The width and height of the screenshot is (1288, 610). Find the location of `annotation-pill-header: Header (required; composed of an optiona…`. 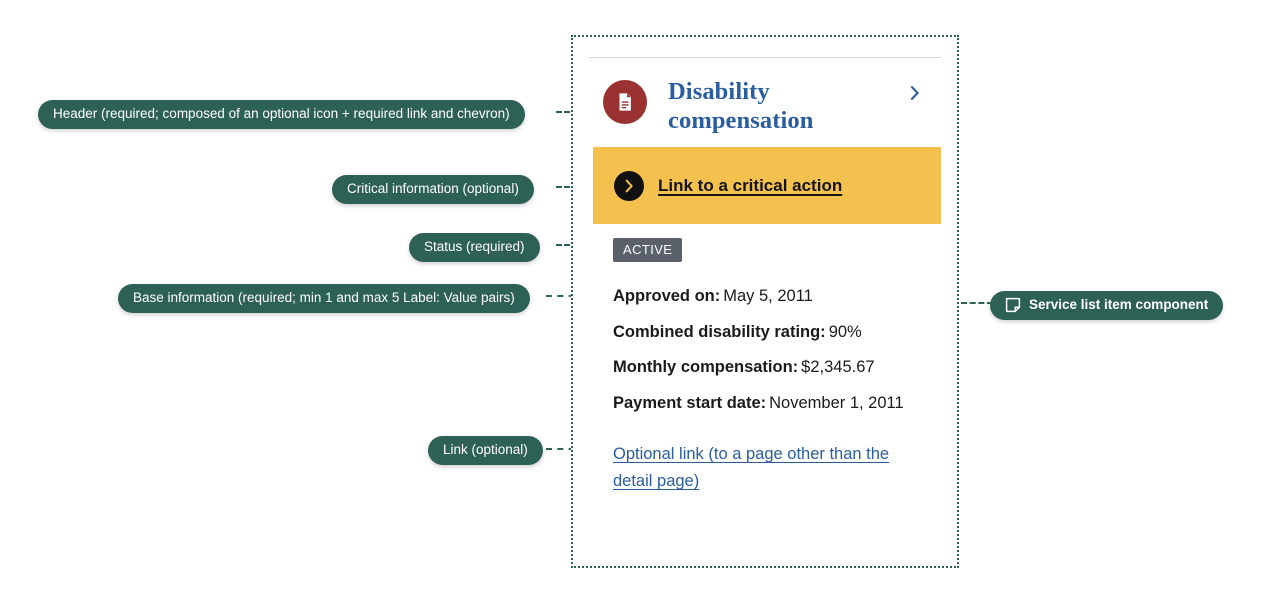

annotation-pill-header: Header (required; composed of an optiona… is located at coordinates (281, 114).